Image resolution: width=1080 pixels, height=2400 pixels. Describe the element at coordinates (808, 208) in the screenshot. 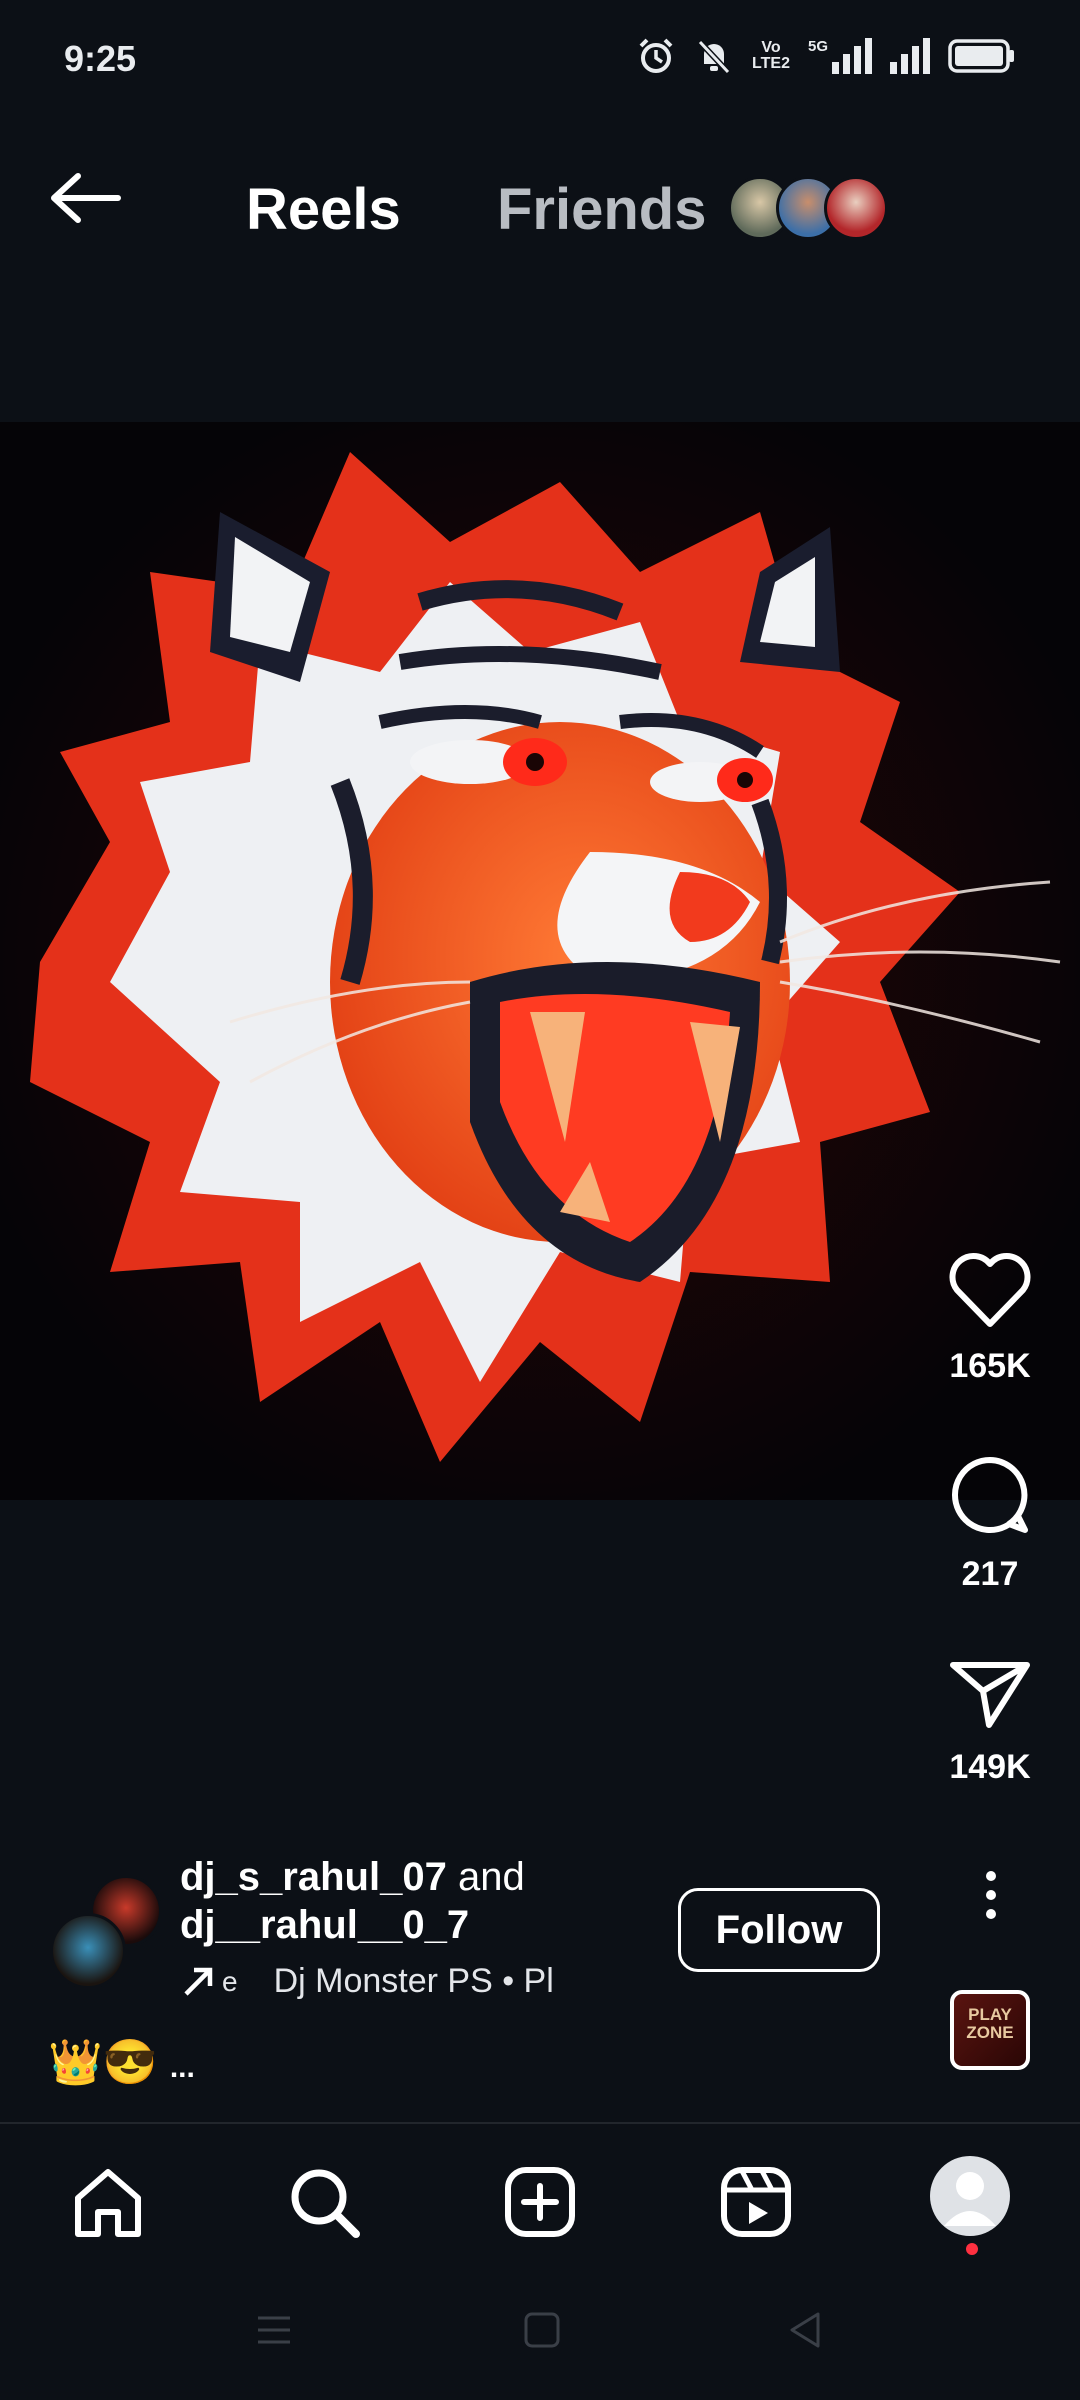

I see `friend-avatars` at that location.